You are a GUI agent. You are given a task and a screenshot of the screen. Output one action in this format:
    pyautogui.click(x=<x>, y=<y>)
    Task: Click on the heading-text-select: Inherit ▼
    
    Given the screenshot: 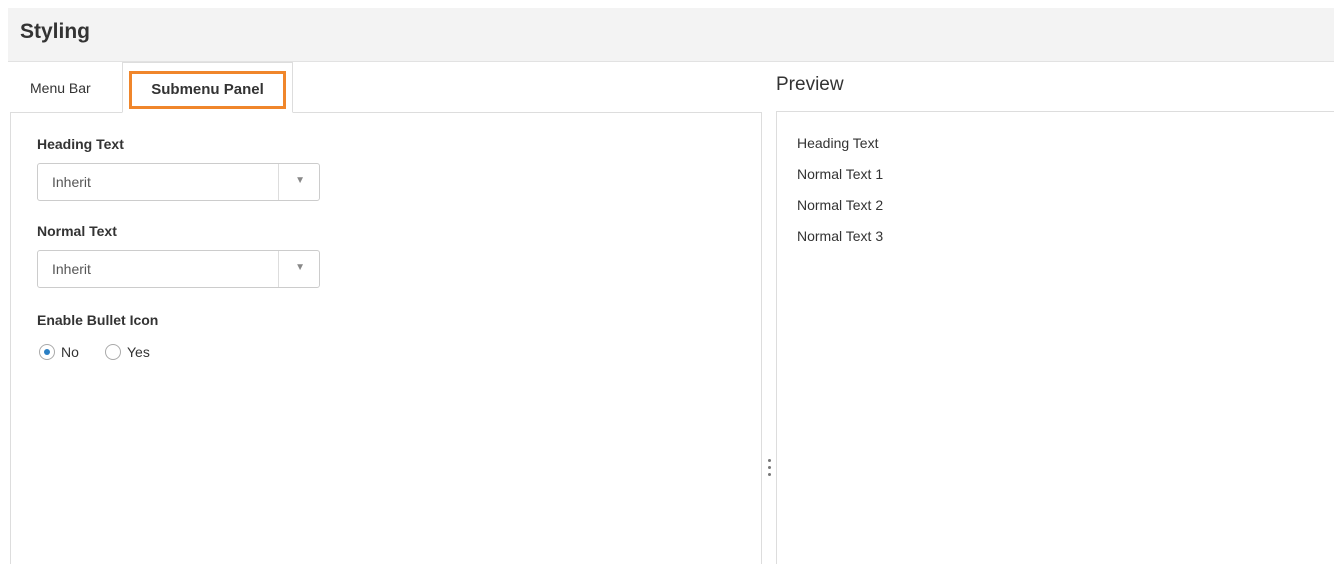 What is the action you would take?
    pyautogui.click(x=178, y=182)
    